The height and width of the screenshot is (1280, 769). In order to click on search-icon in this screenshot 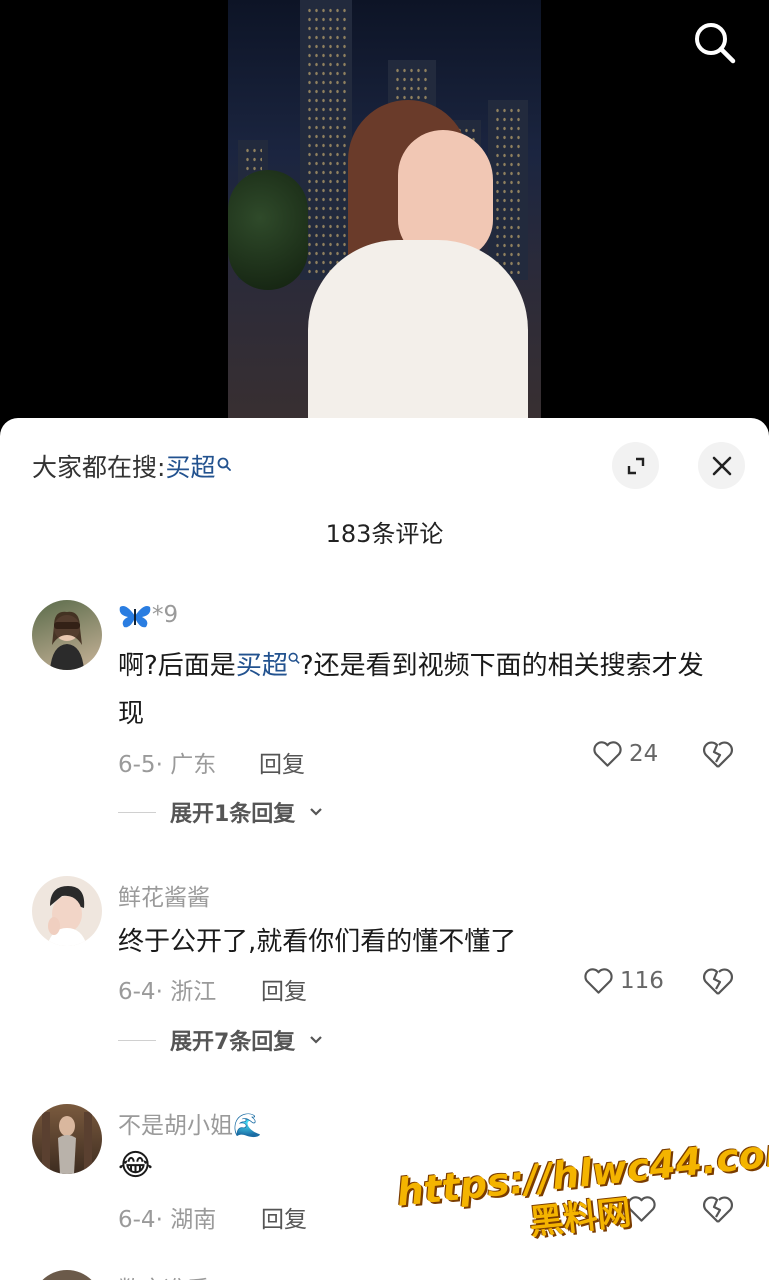, I will do `click(714, 42)`.